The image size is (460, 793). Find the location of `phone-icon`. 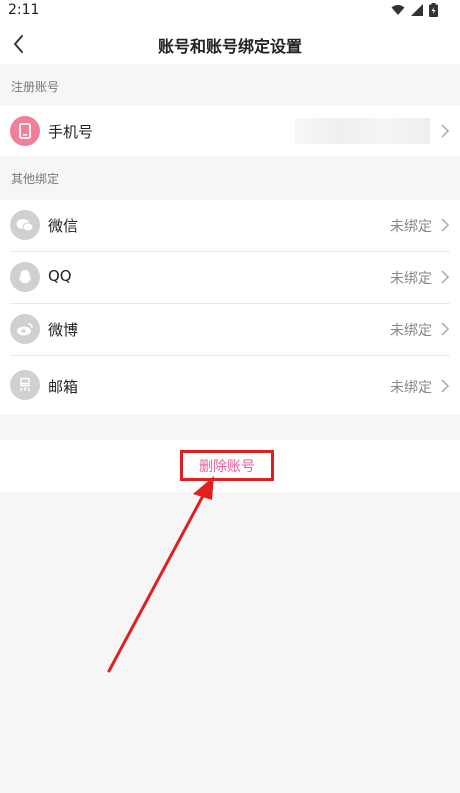

phone-icon is located at coordinates (25, 131).